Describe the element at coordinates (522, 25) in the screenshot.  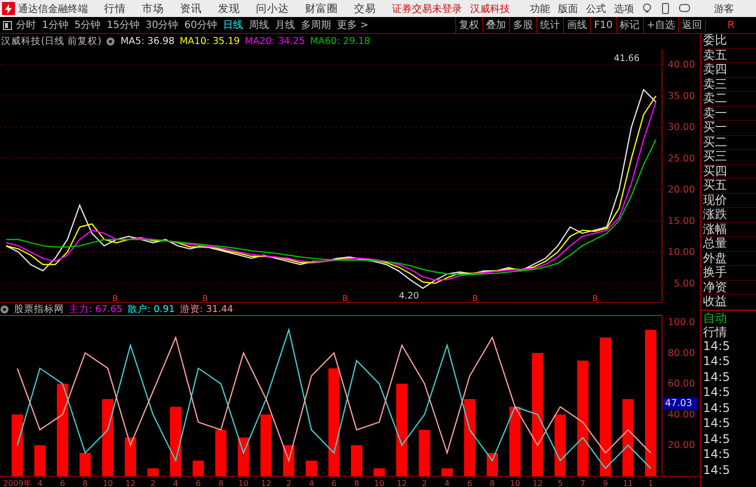
I see `toolbar-button: 多股` at that location.